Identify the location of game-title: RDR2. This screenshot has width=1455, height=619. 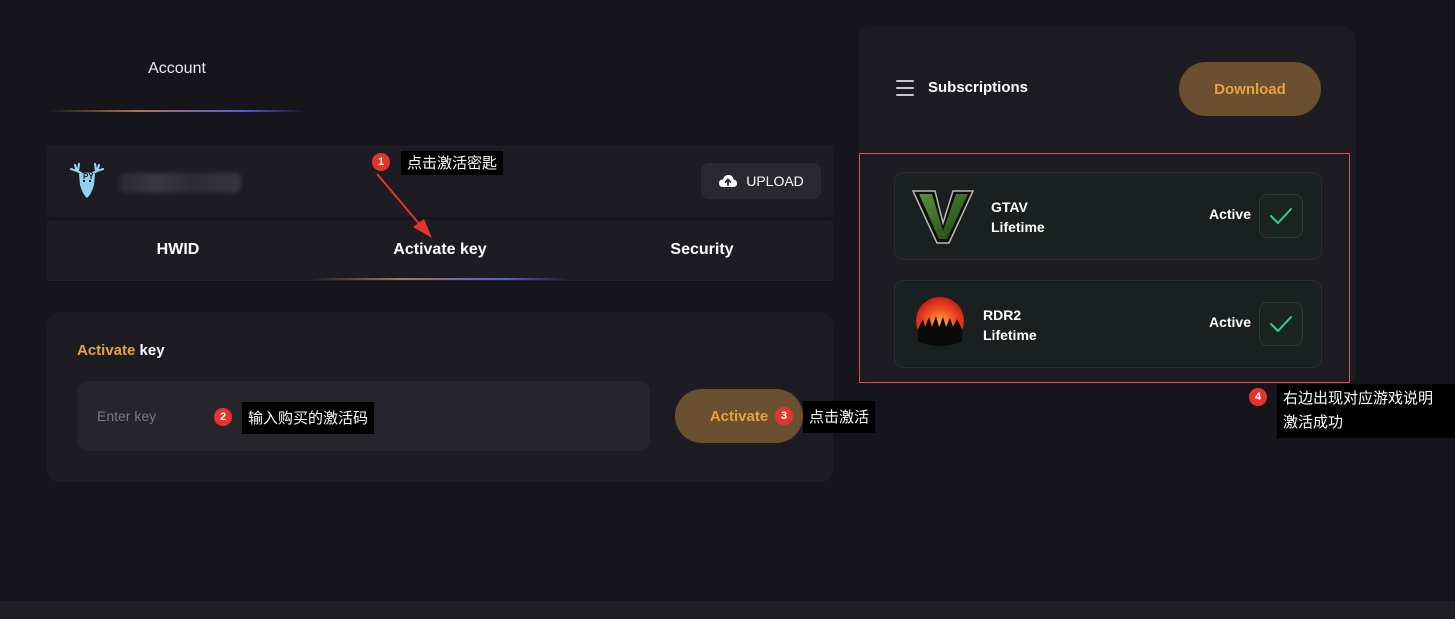
(1002, 315).